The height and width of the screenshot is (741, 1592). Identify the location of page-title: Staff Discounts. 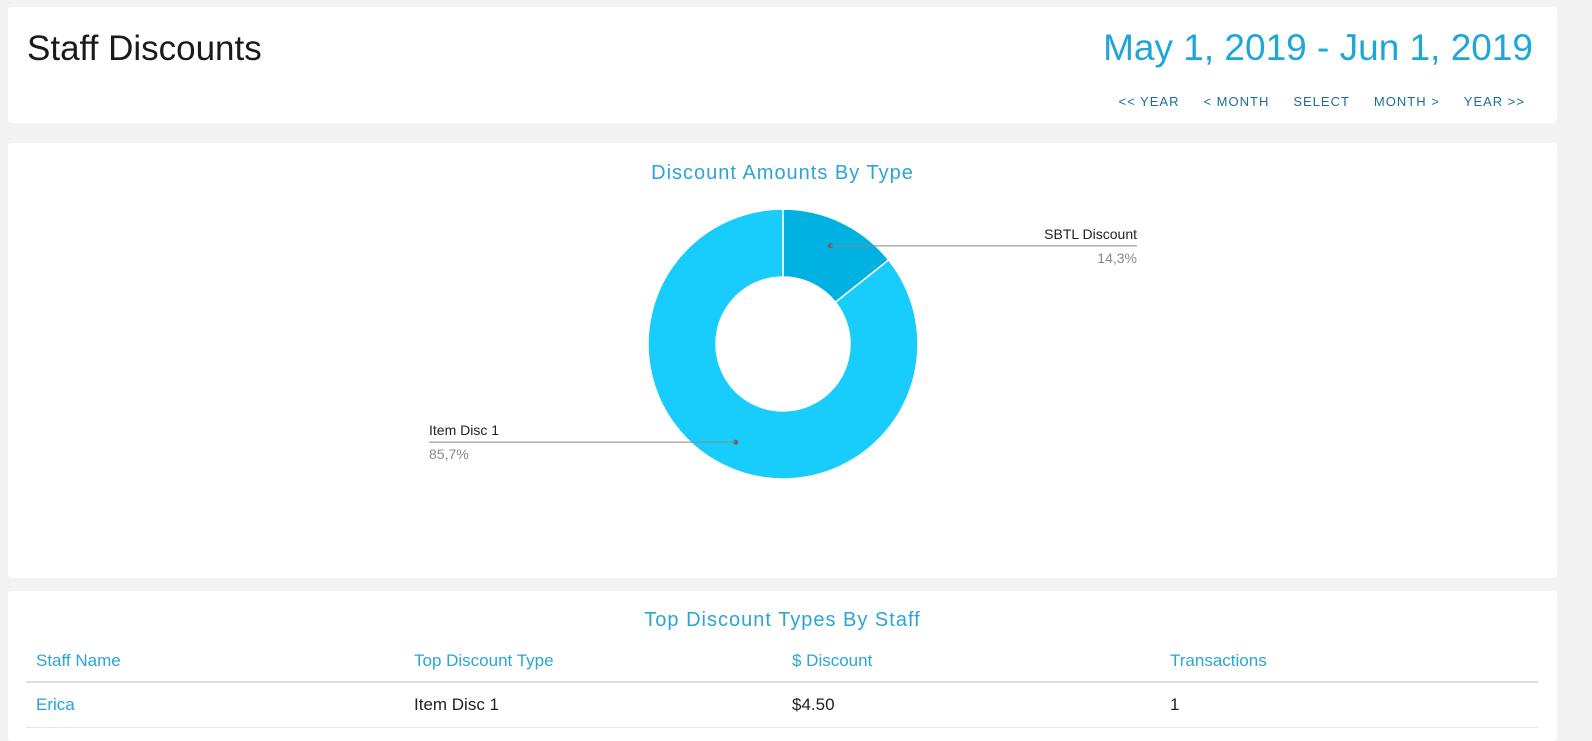
(144, 48).